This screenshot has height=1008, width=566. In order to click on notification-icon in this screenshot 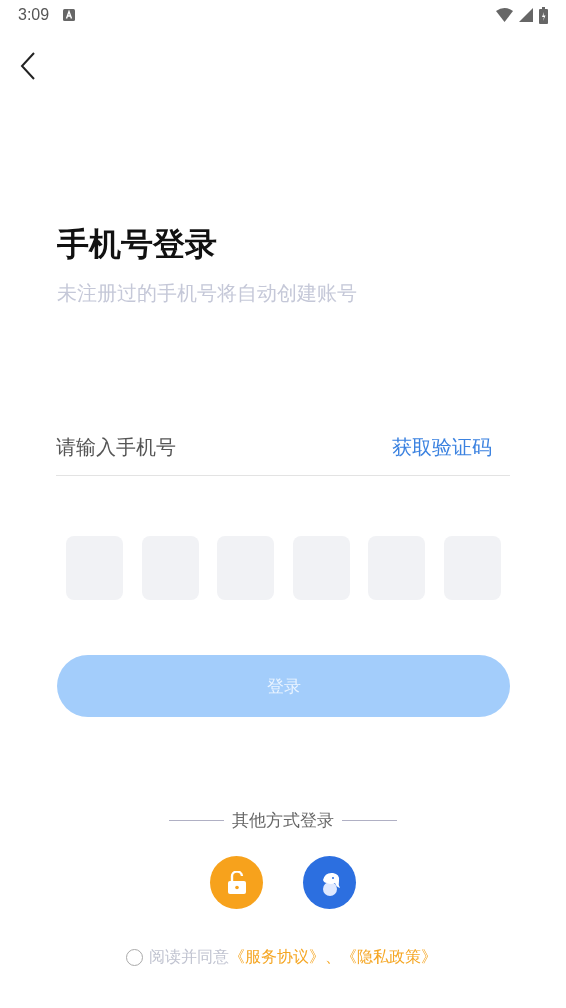, I will do `click(69, 15)`.